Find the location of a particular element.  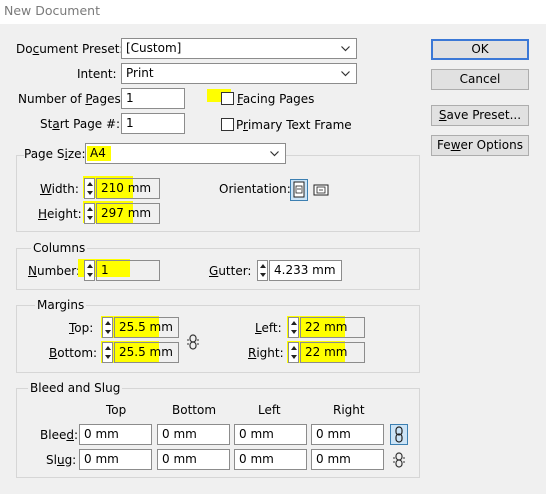

number-of-pages-input: 1 is located at coordinates (153, 98).